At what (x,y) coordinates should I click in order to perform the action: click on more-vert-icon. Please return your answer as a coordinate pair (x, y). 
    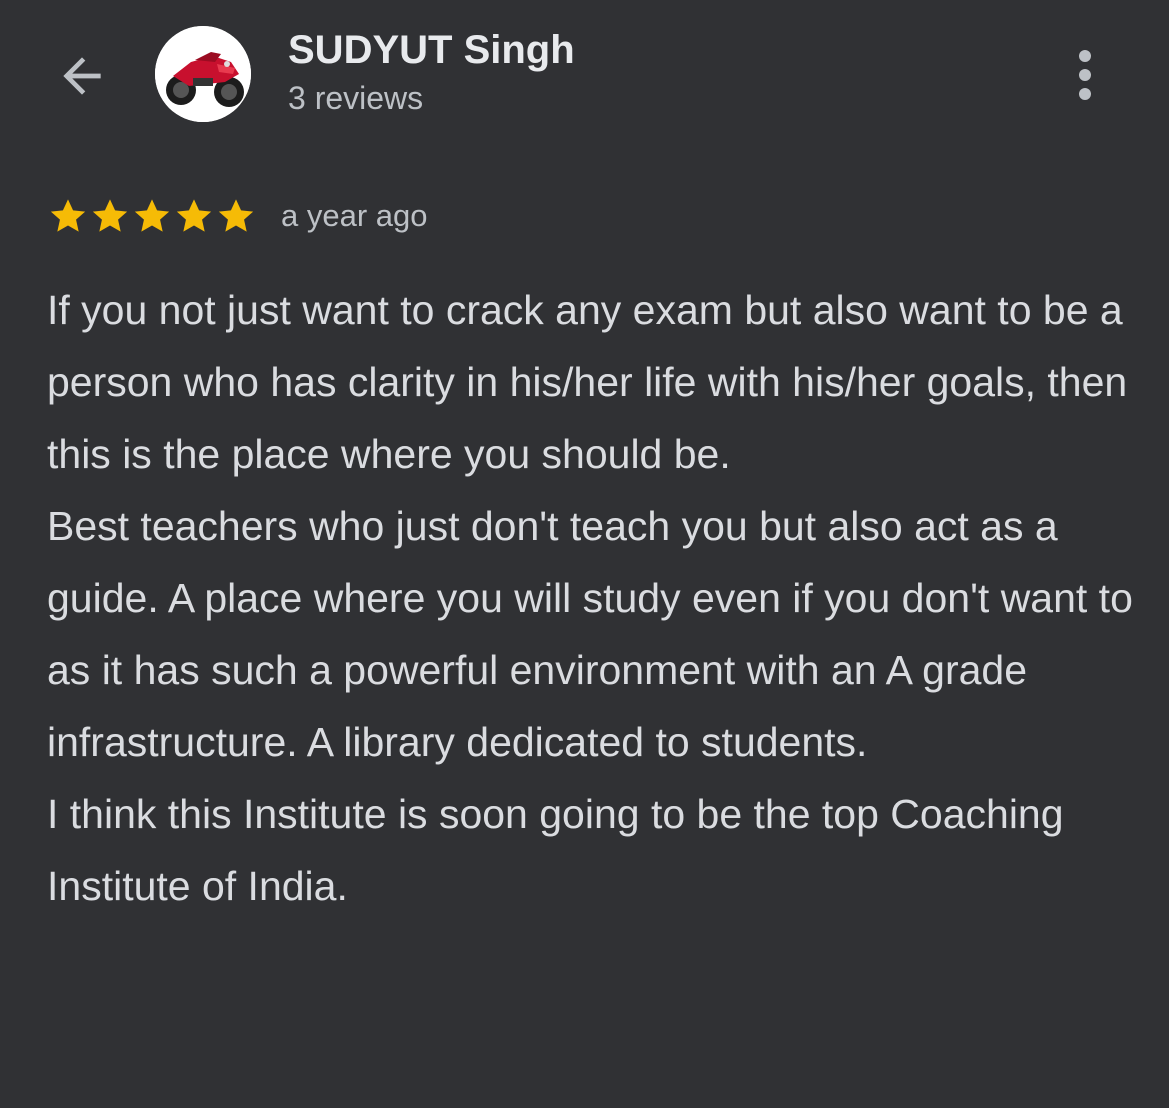
    Looking at the image, I should click on (1085, 75).